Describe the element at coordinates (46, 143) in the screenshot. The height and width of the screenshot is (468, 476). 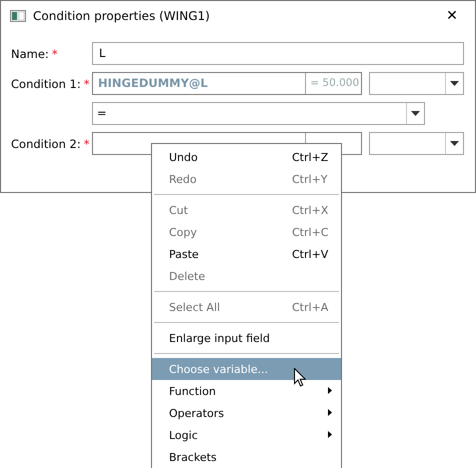
I see `field-label: Condition 2:` at that location.